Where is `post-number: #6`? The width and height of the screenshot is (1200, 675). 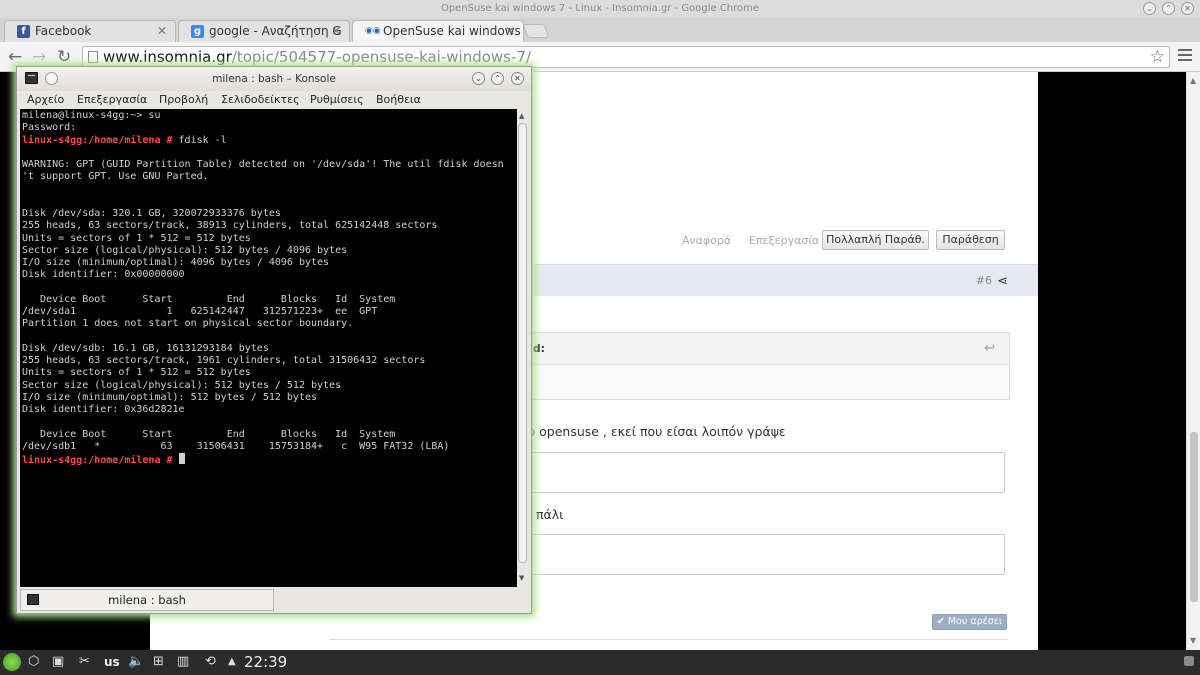
post-number: #6 is located at coordinates (984, 280).